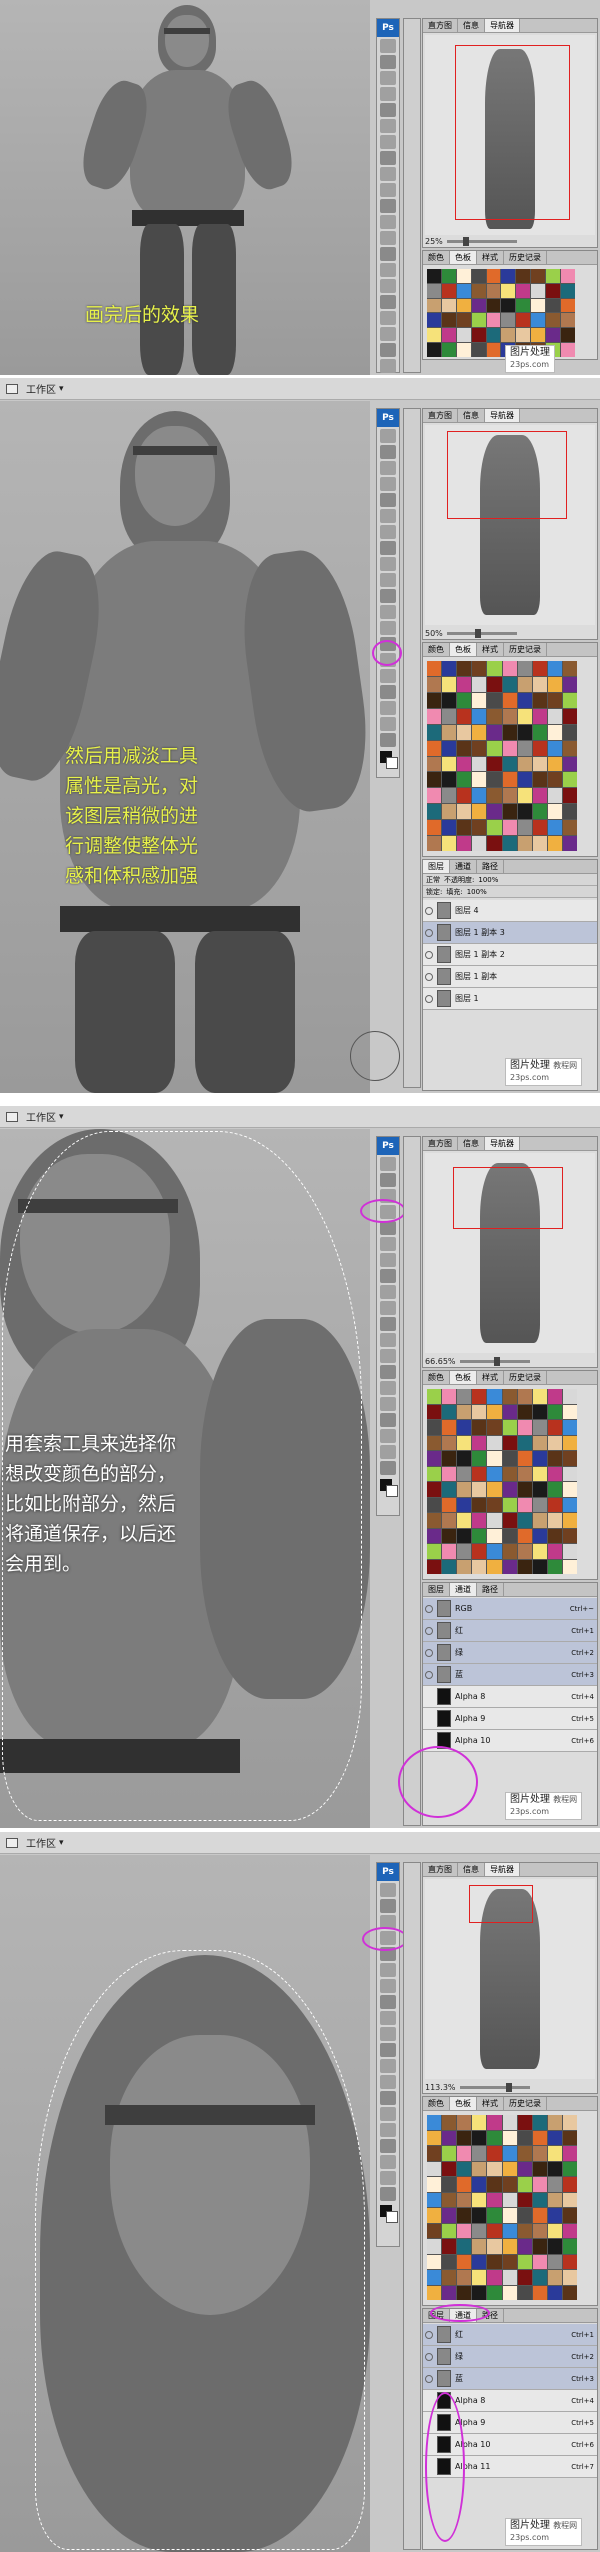 This screenshot has width=600, height=2552. Describe the element at coordinates (507, 475) in the screenshot. I see `navigator-view-box` at that location.